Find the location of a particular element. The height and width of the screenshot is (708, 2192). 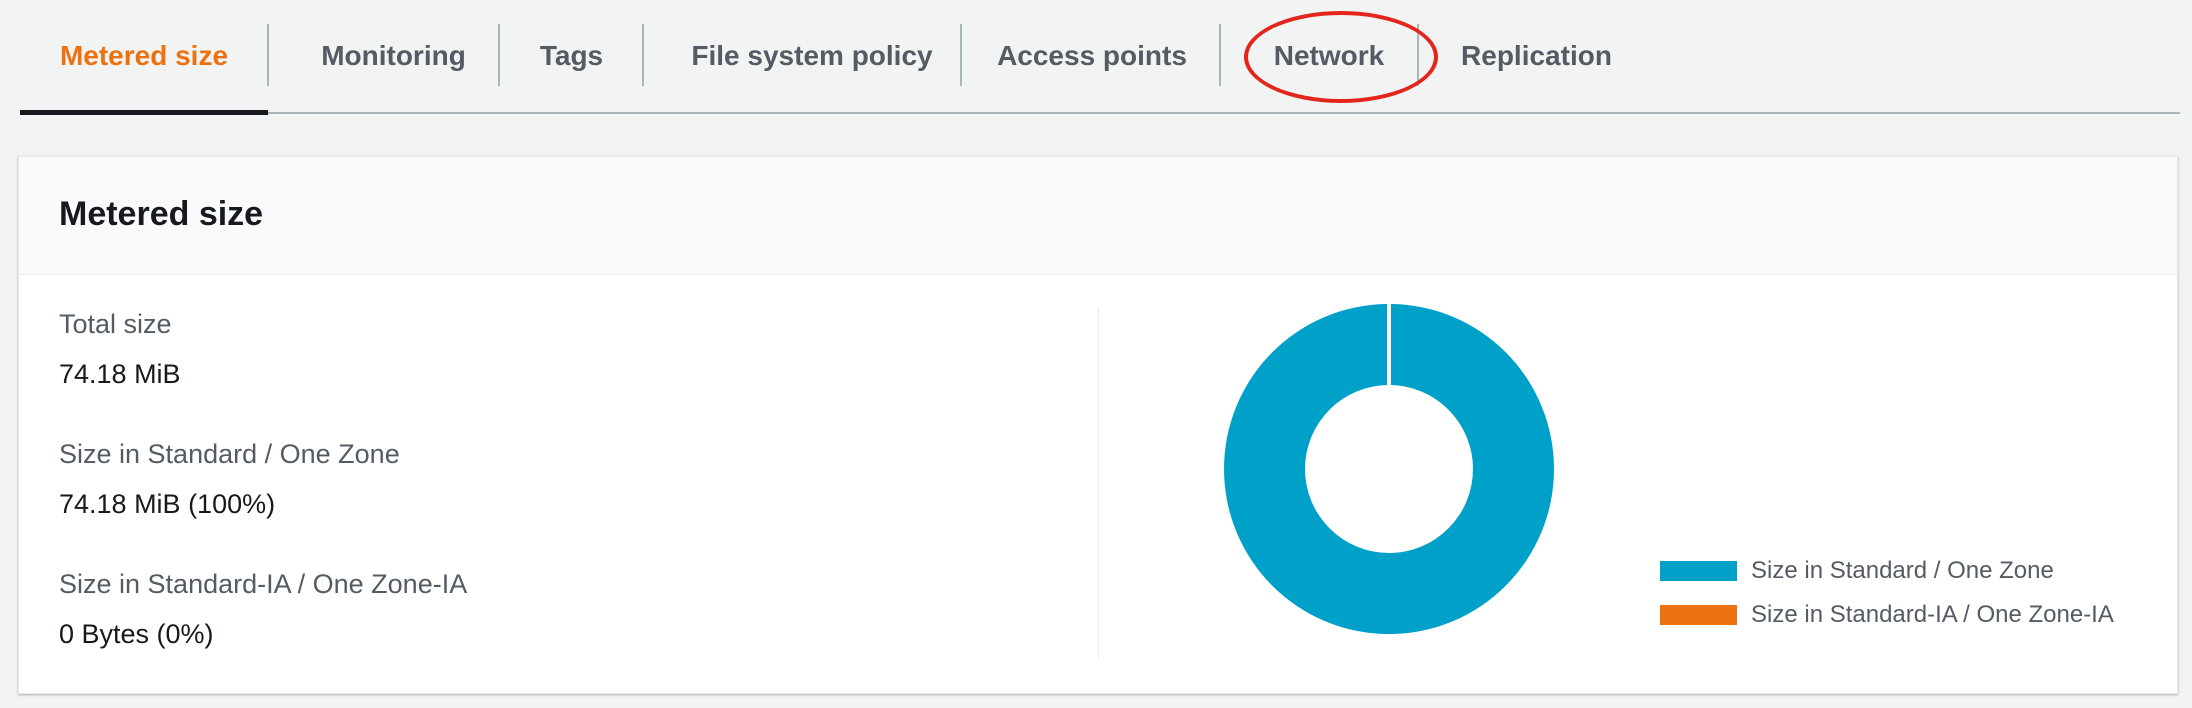

detail-key: Total size is located at coordinates (115, 324).